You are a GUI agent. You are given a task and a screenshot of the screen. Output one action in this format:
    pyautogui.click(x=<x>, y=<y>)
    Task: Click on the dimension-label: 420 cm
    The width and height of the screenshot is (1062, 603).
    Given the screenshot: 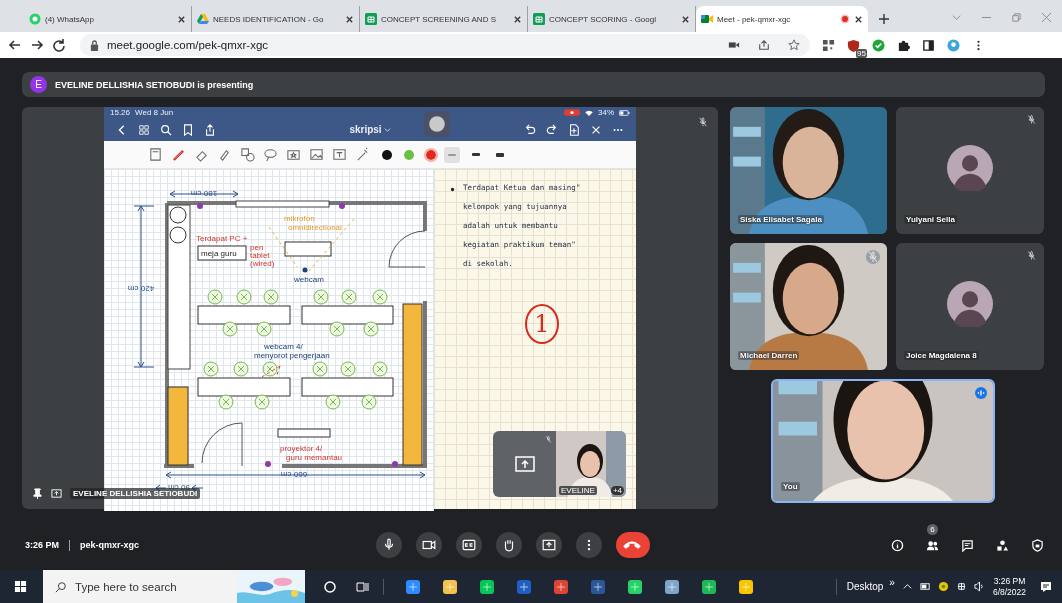 What is the action you would take?
    pyautogui.click(x=141, y=288)
    